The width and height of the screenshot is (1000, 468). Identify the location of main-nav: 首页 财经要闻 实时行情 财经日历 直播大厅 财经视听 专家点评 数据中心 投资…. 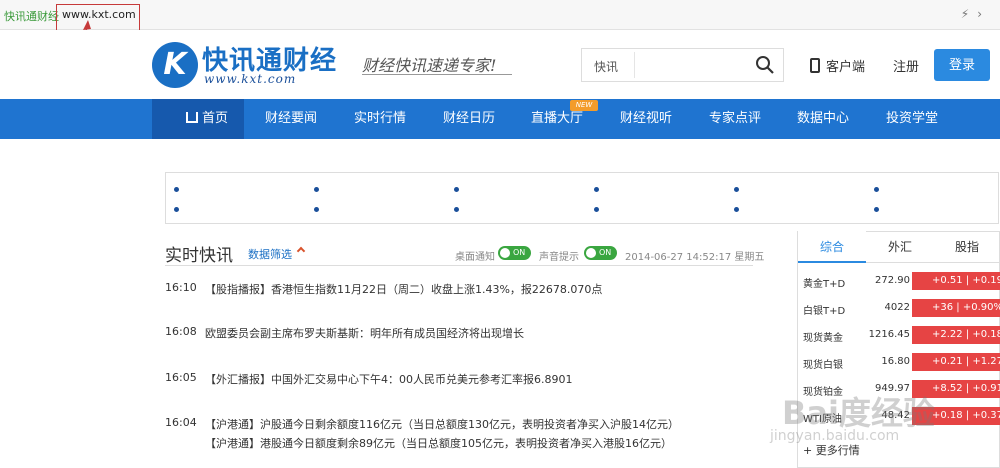
(500, 119).